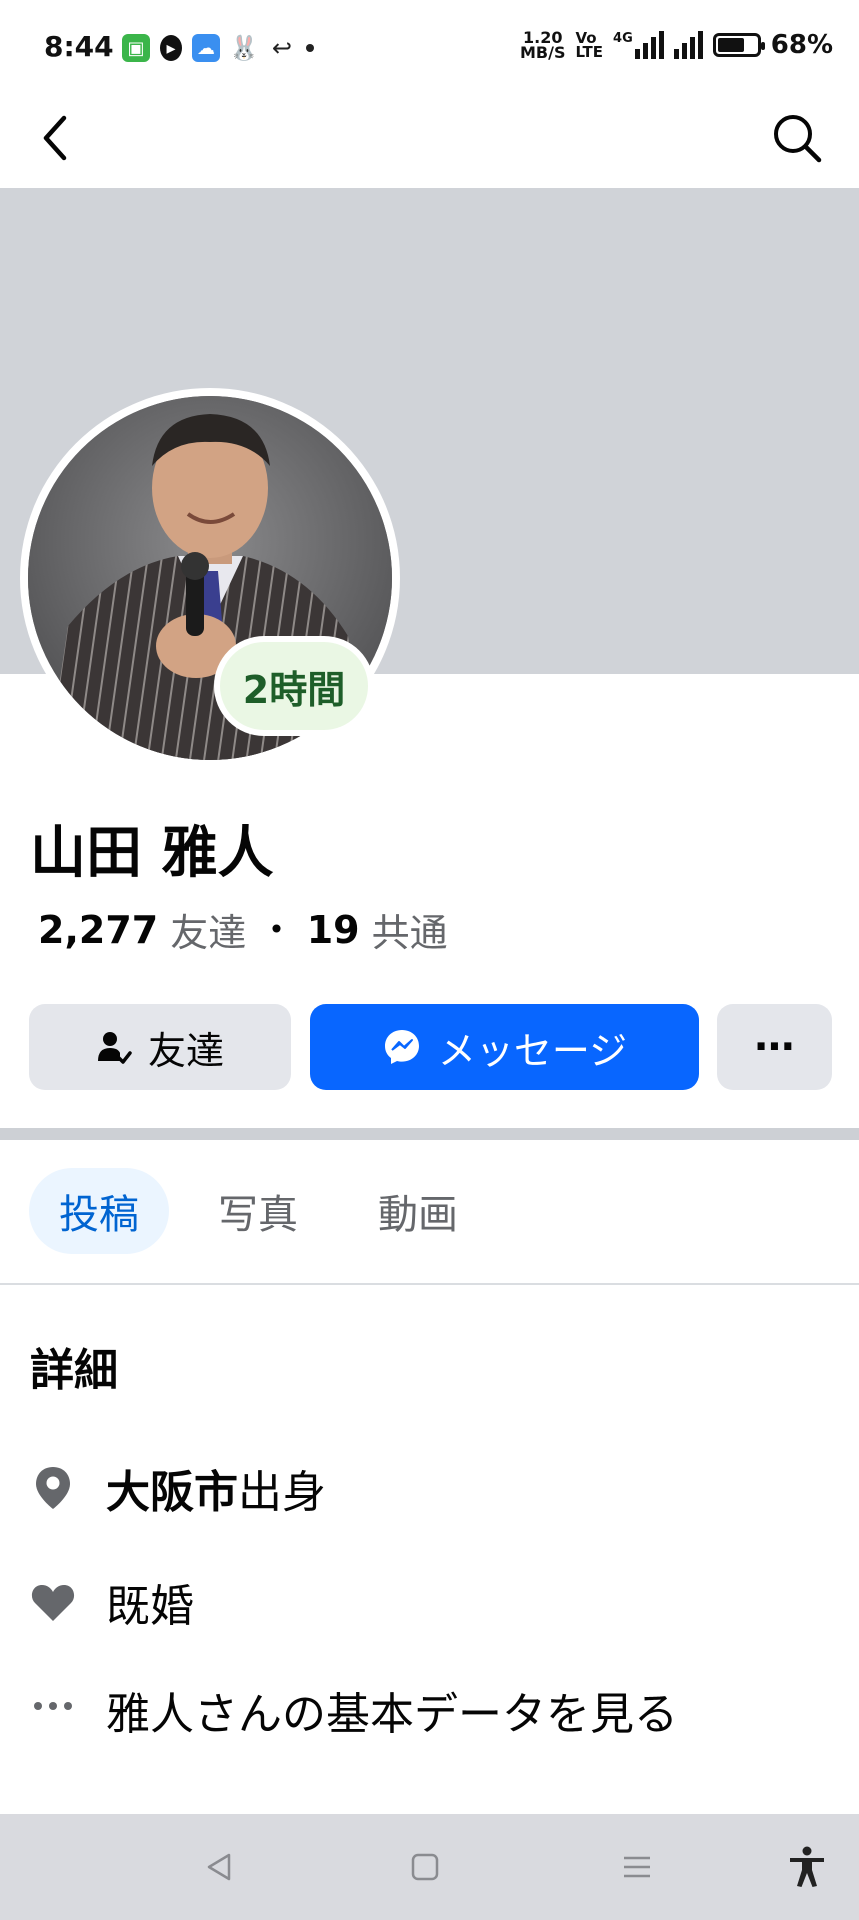  I want to click on more-options-button: ⋯, so click(774, 1047).